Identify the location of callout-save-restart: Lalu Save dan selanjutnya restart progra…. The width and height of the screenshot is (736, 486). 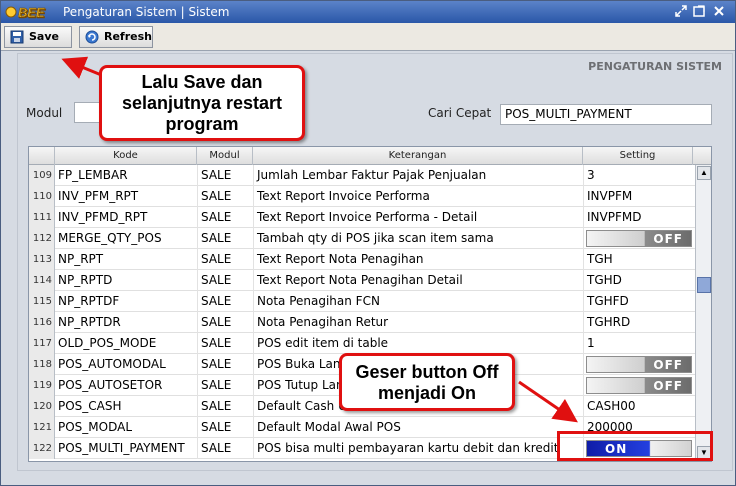
(202, 103).